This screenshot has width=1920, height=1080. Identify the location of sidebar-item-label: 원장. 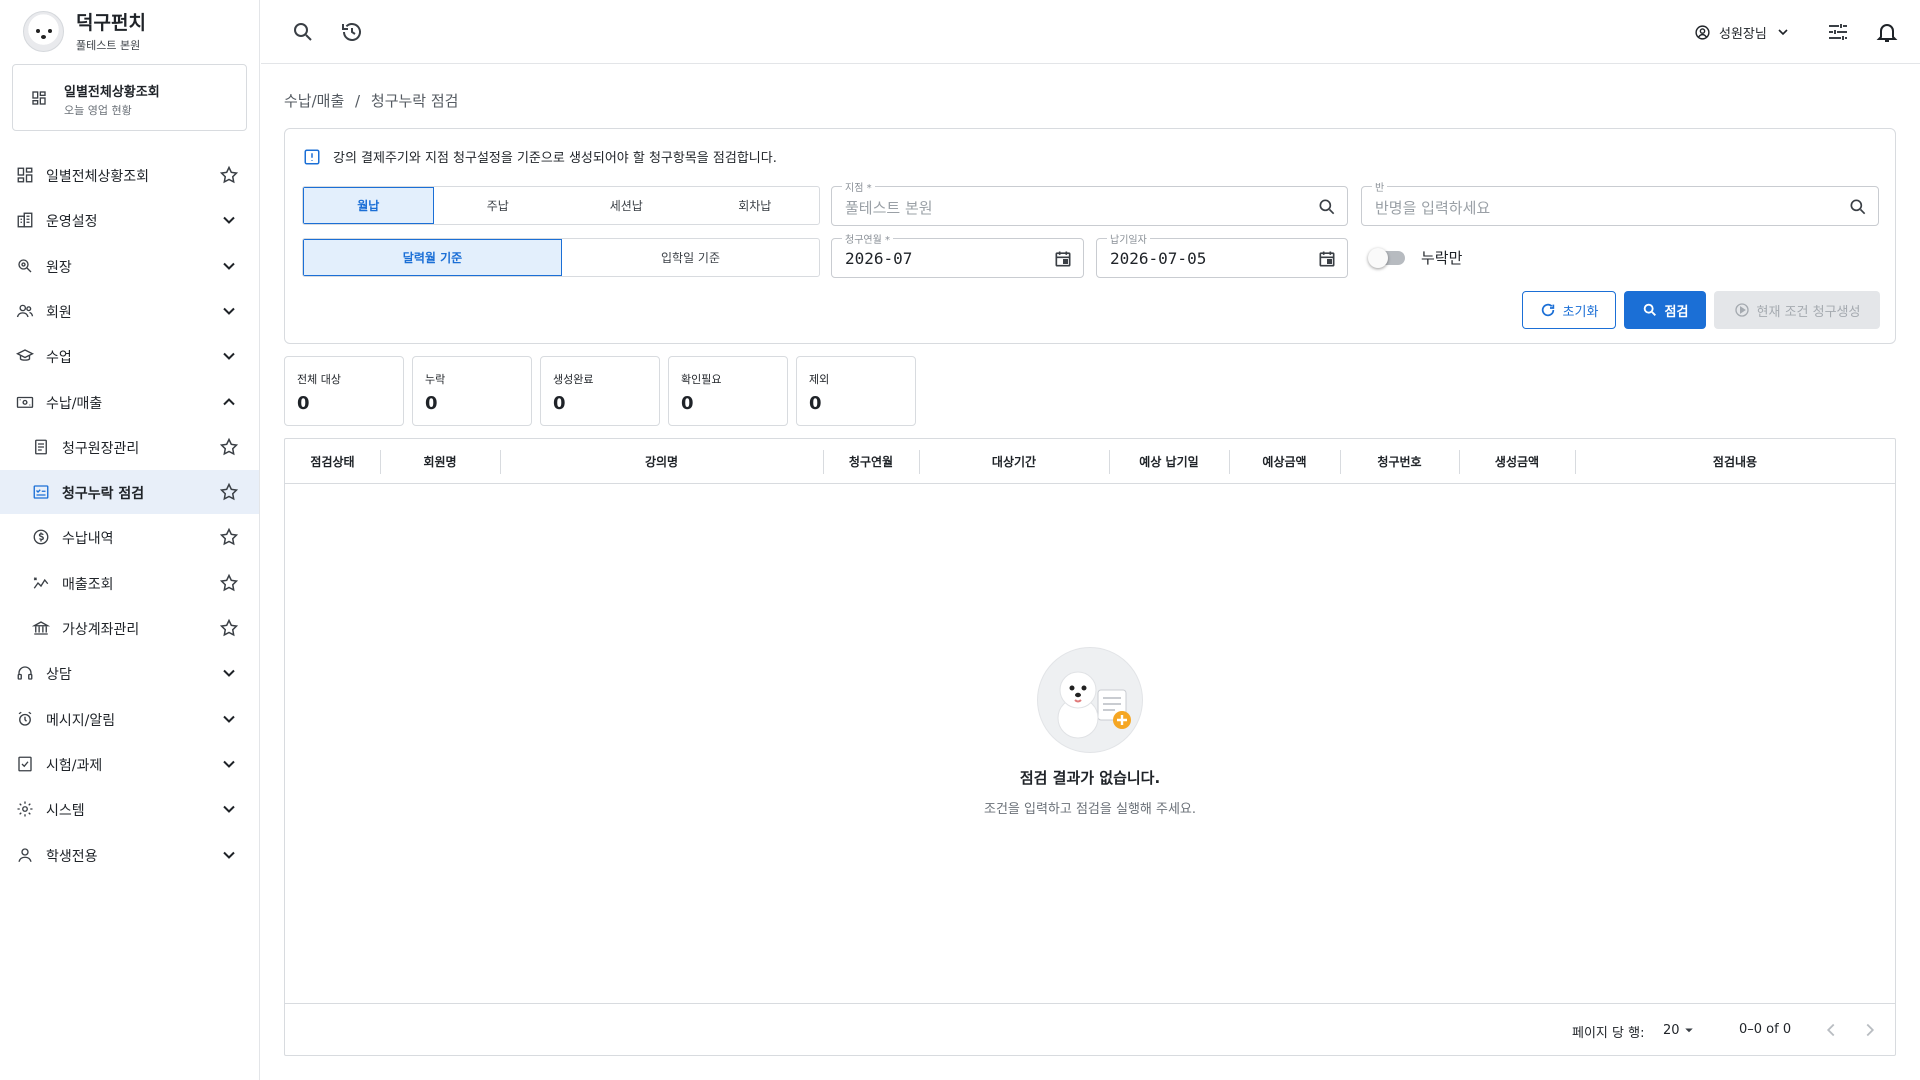
(59, 267).